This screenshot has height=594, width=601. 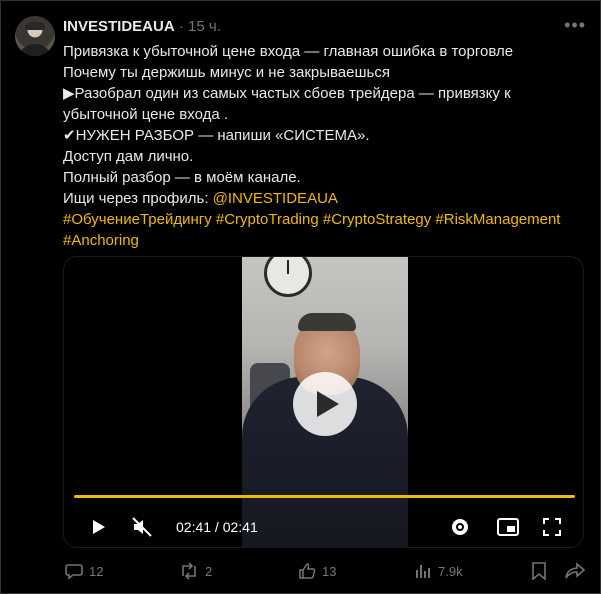 I want to click on post-line-7: Ищи через профиль: @INVESTIDEAUA, so click(x=325, y=198).